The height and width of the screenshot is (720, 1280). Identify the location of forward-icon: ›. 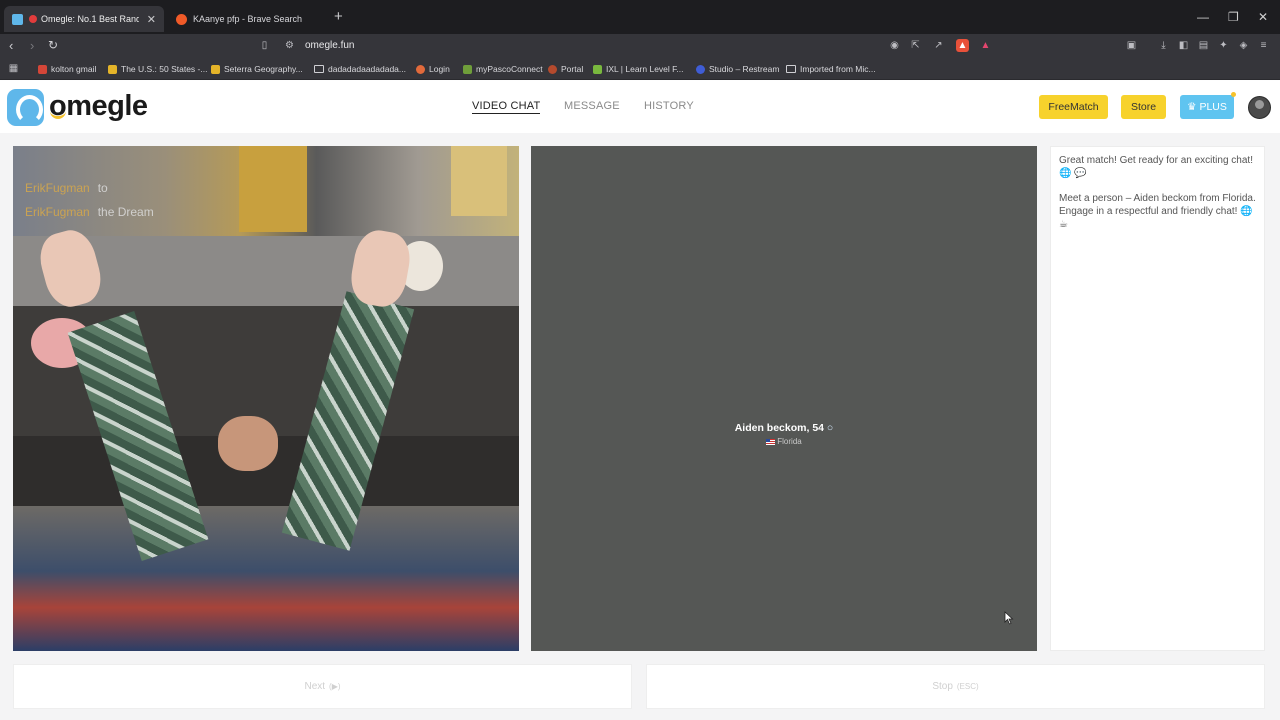
(32, 45).